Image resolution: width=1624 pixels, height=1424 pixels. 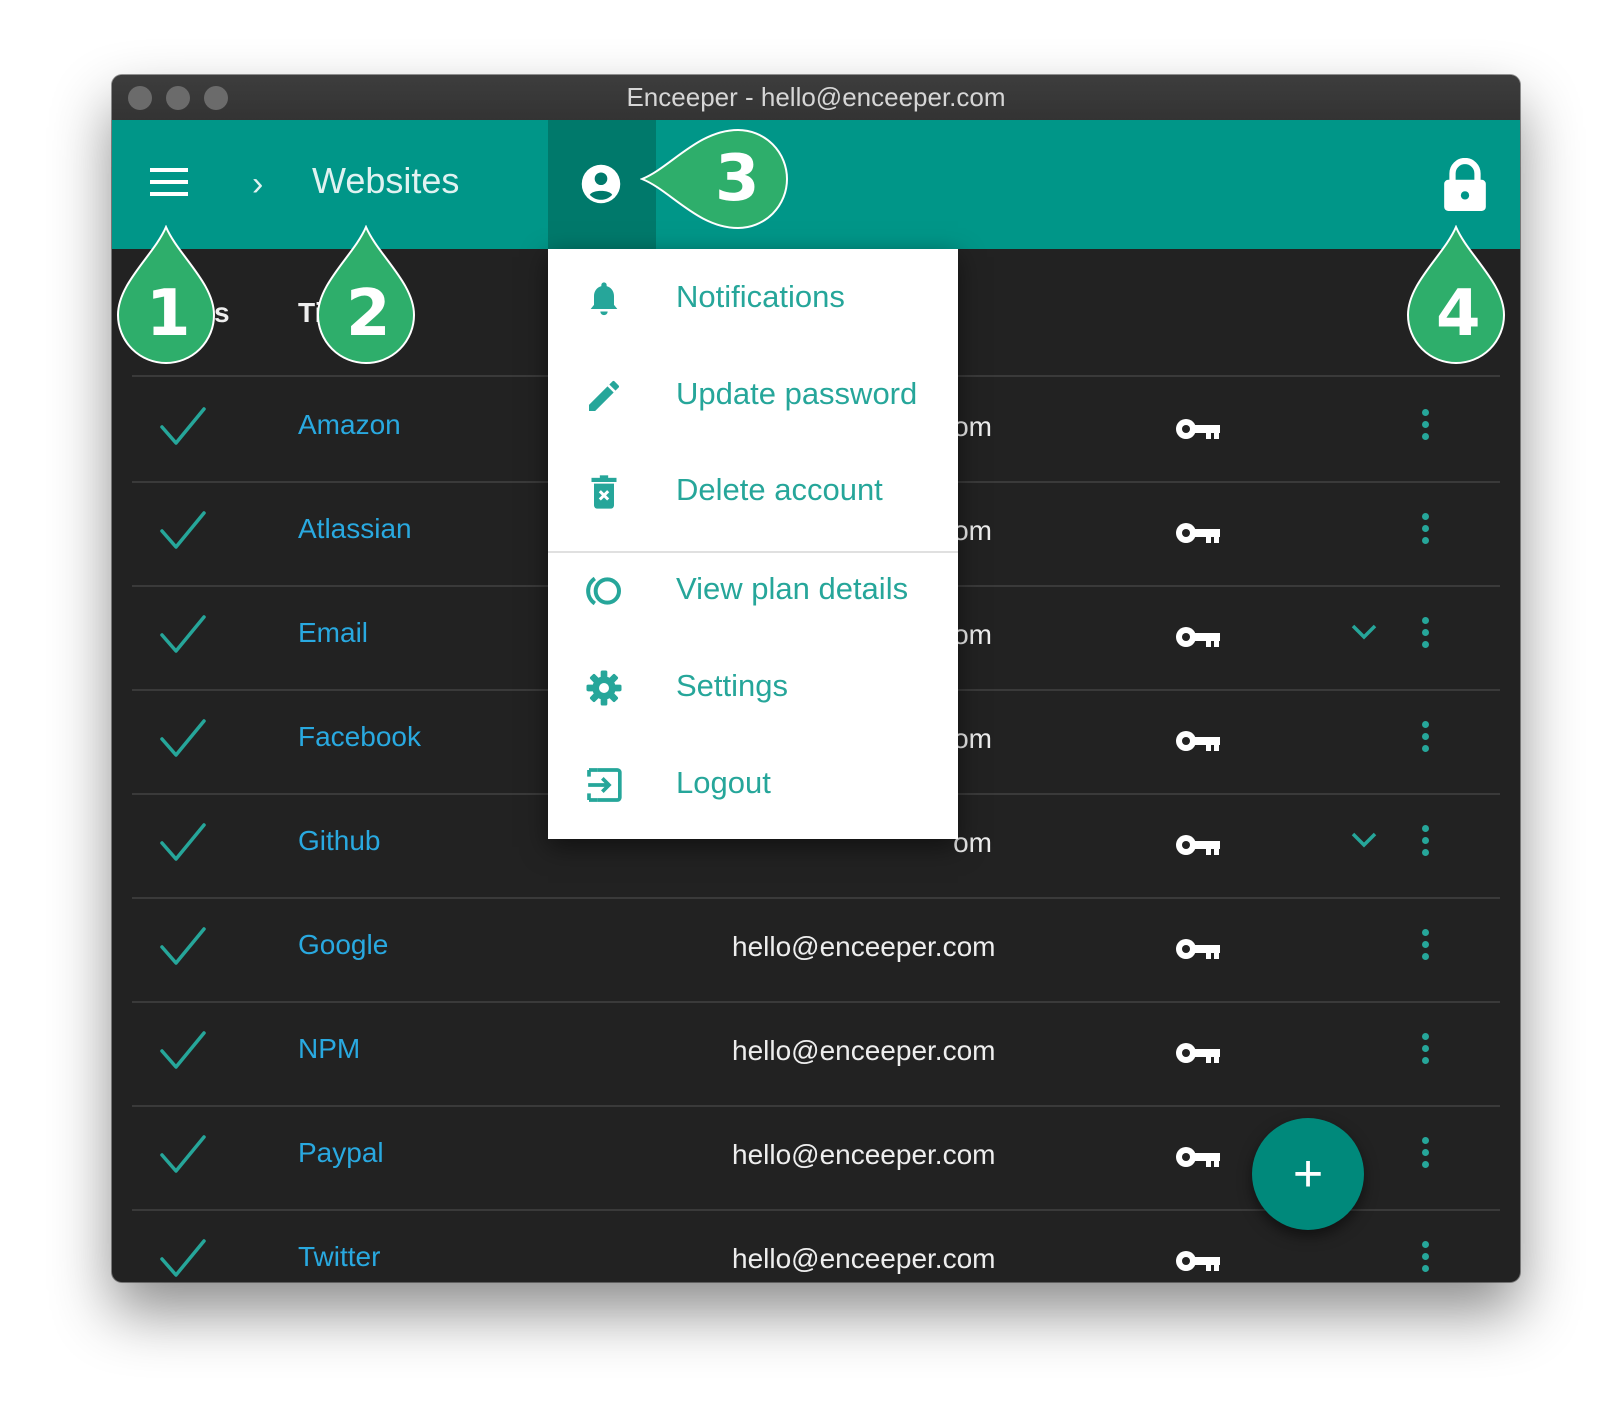 I want to click on gear-icon, so click(x=604, y=688).